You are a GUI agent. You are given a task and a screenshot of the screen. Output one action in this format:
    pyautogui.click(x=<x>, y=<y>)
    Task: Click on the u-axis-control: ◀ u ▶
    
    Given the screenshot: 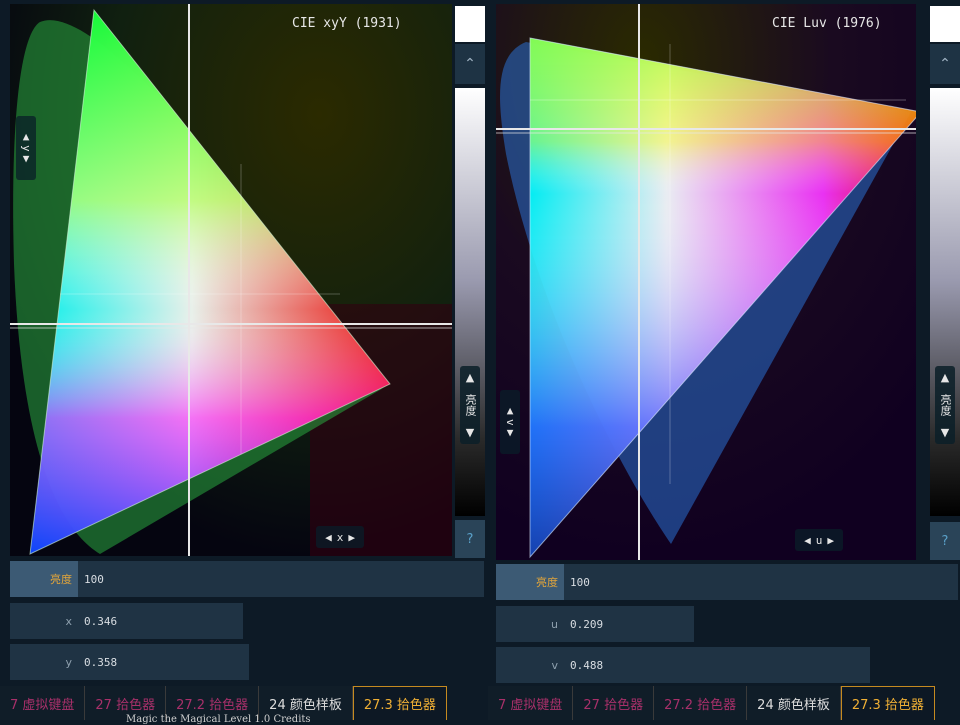 What is the action you would take?
    pyautogui.click(x=819, y=540)
    